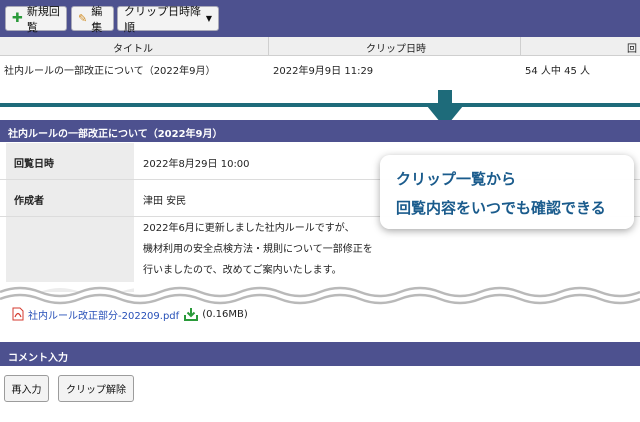 The width and height of the screenshot is (640, 422). Describe the element at coordinates (320, 18) in the screenshot. I see `toolbar: ✚ 新規回覧 ✎ 編集 クリップ日時降順 ▼` at that location.